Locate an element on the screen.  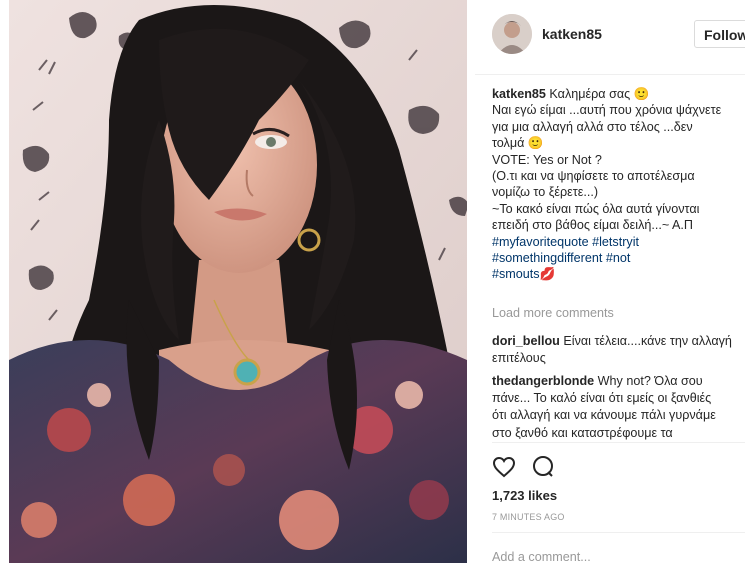
heart-icon is located at coordinates (504, 467).